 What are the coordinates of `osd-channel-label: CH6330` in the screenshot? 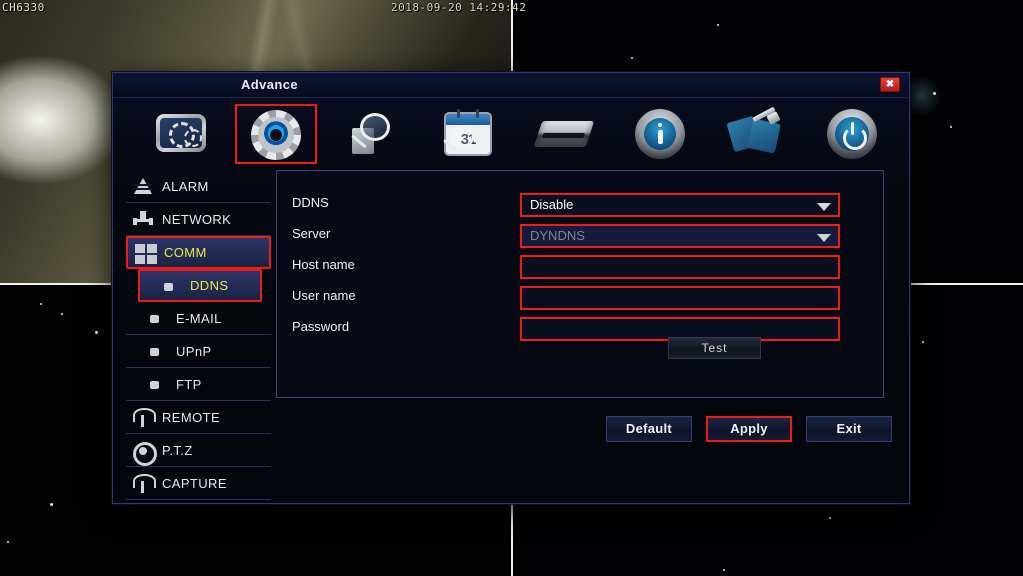 It's located at (23, 7).